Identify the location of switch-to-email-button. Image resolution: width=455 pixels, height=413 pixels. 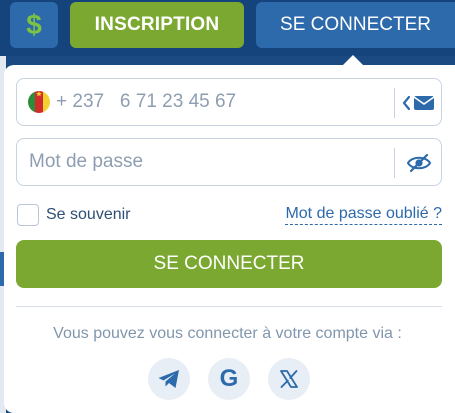
(419, 103).